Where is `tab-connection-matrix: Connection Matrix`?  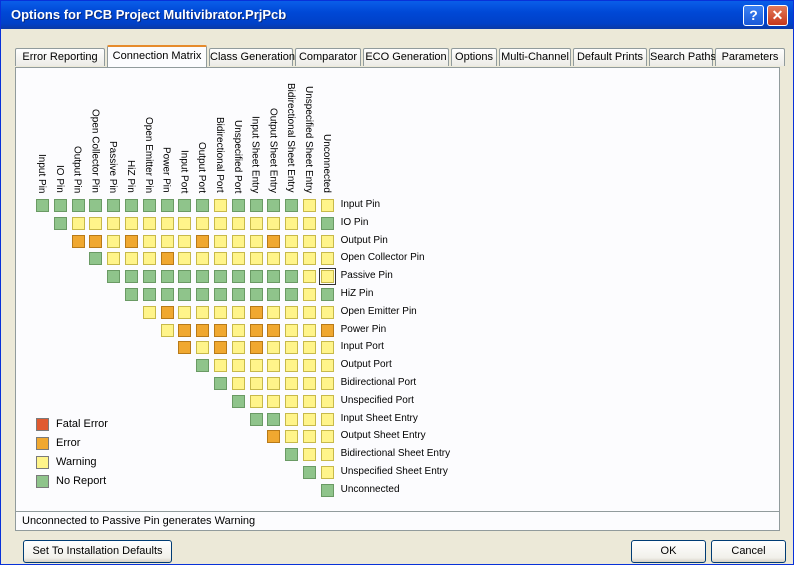
tab-connection-matrix: Connection Matrix is located at coordinates (157, 56).